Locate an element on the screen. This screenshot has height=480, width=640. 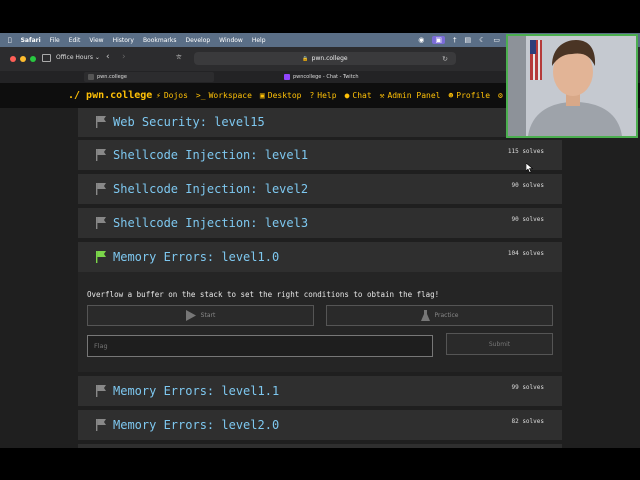
challenge-item: Shellcode Injection: level3 90 solves is located at coordinates (320, 223).